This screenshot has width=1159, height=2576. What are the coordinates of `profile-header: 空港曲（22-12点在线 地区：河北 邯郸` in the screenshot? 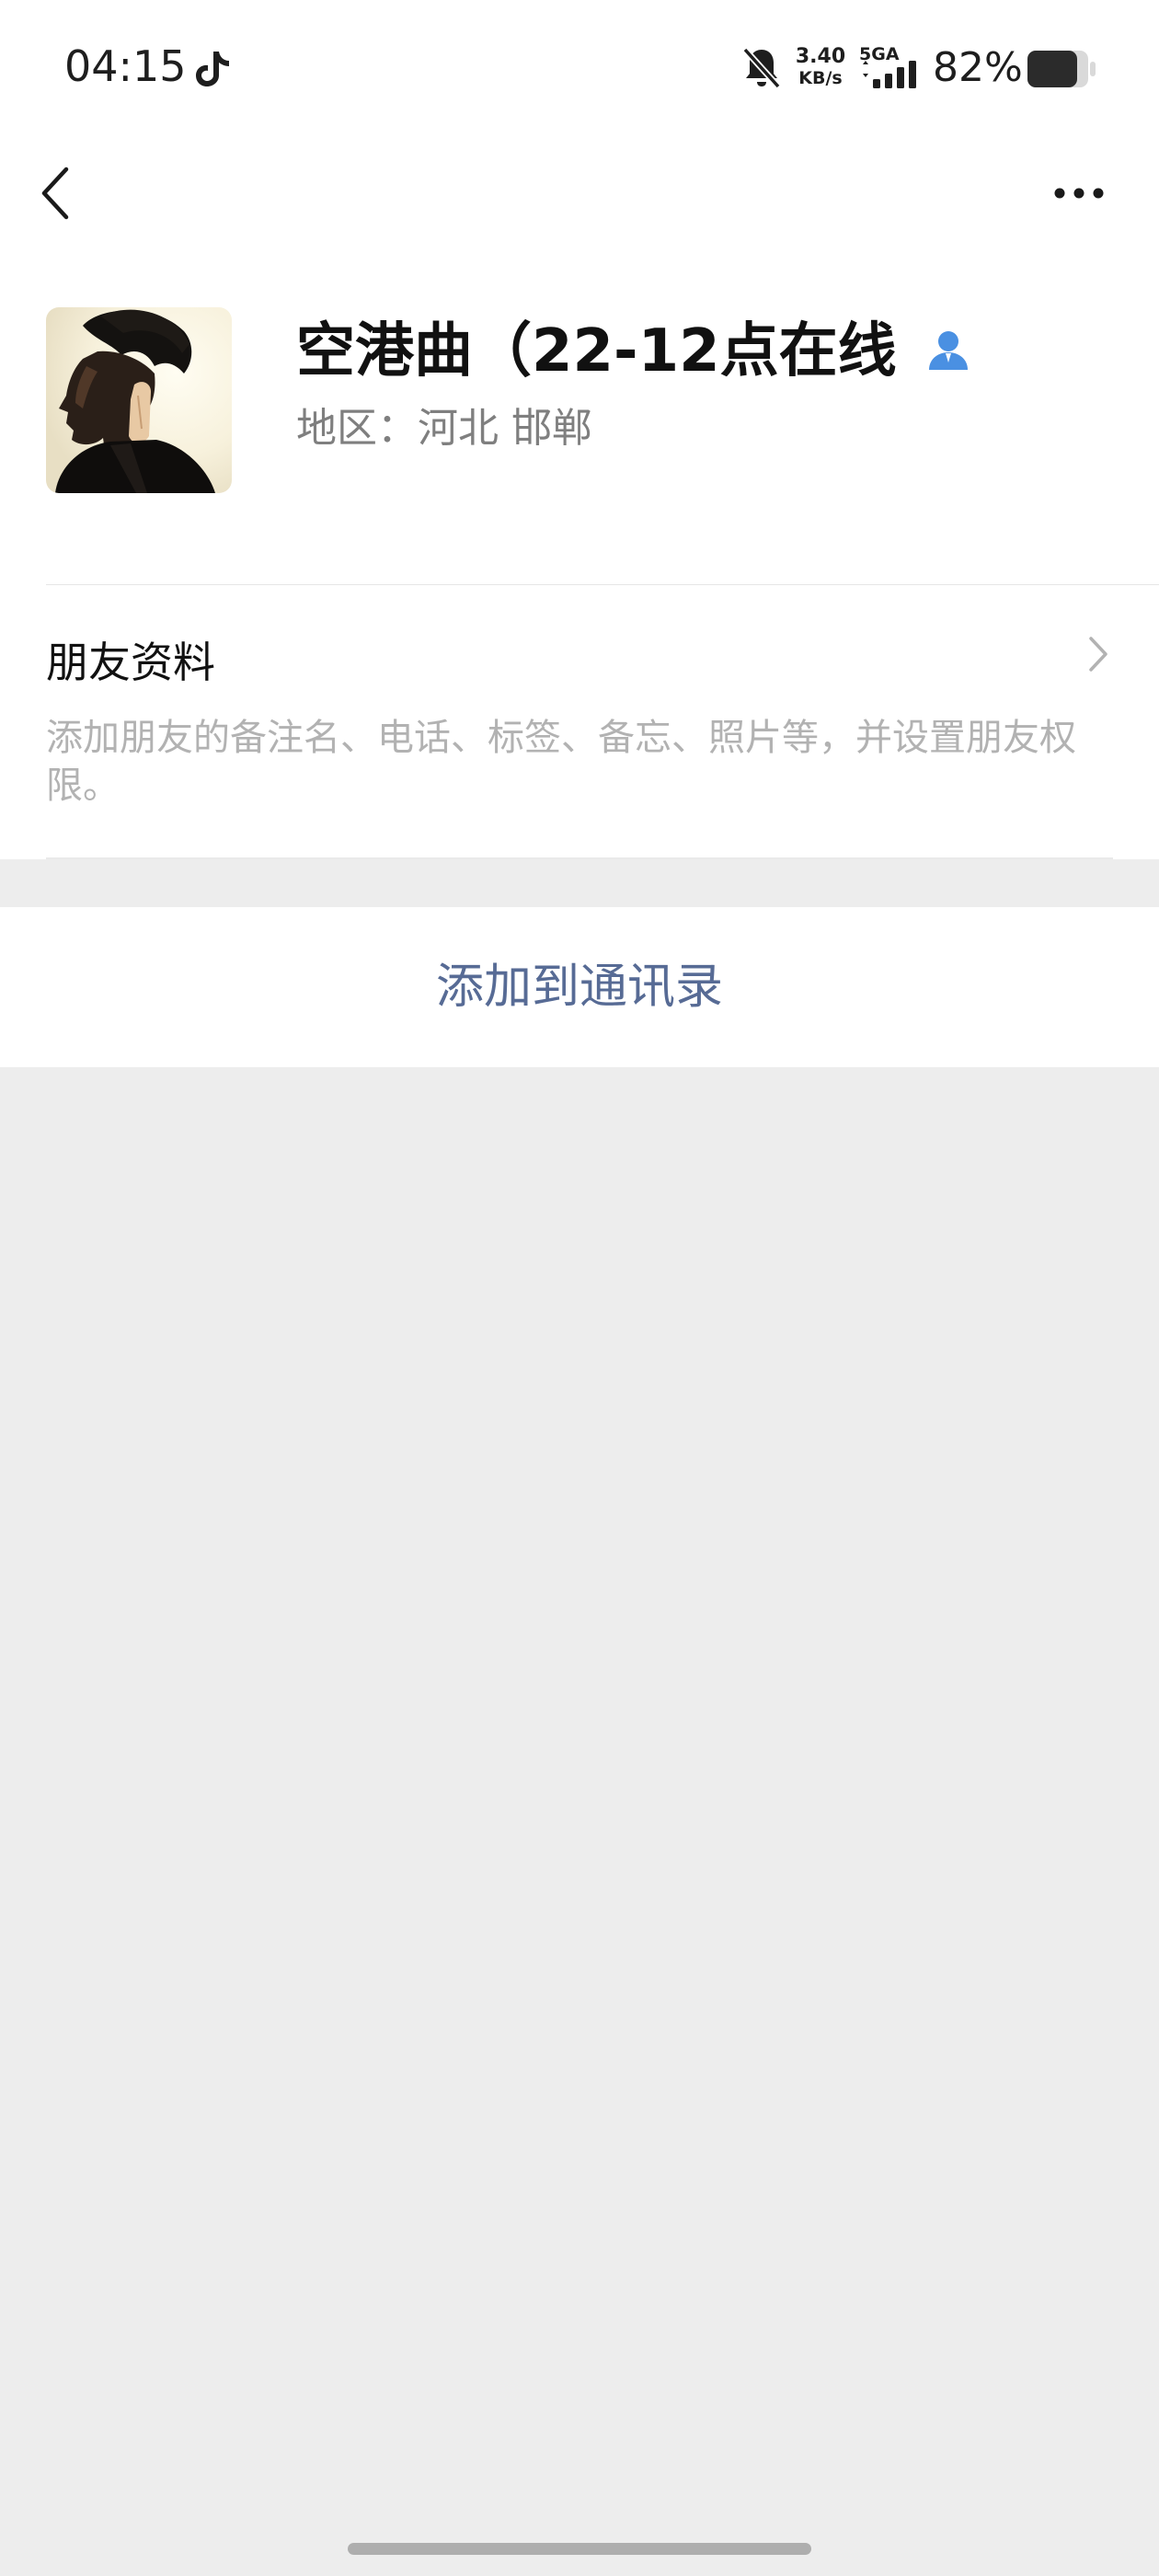 It's located at (579, 416).